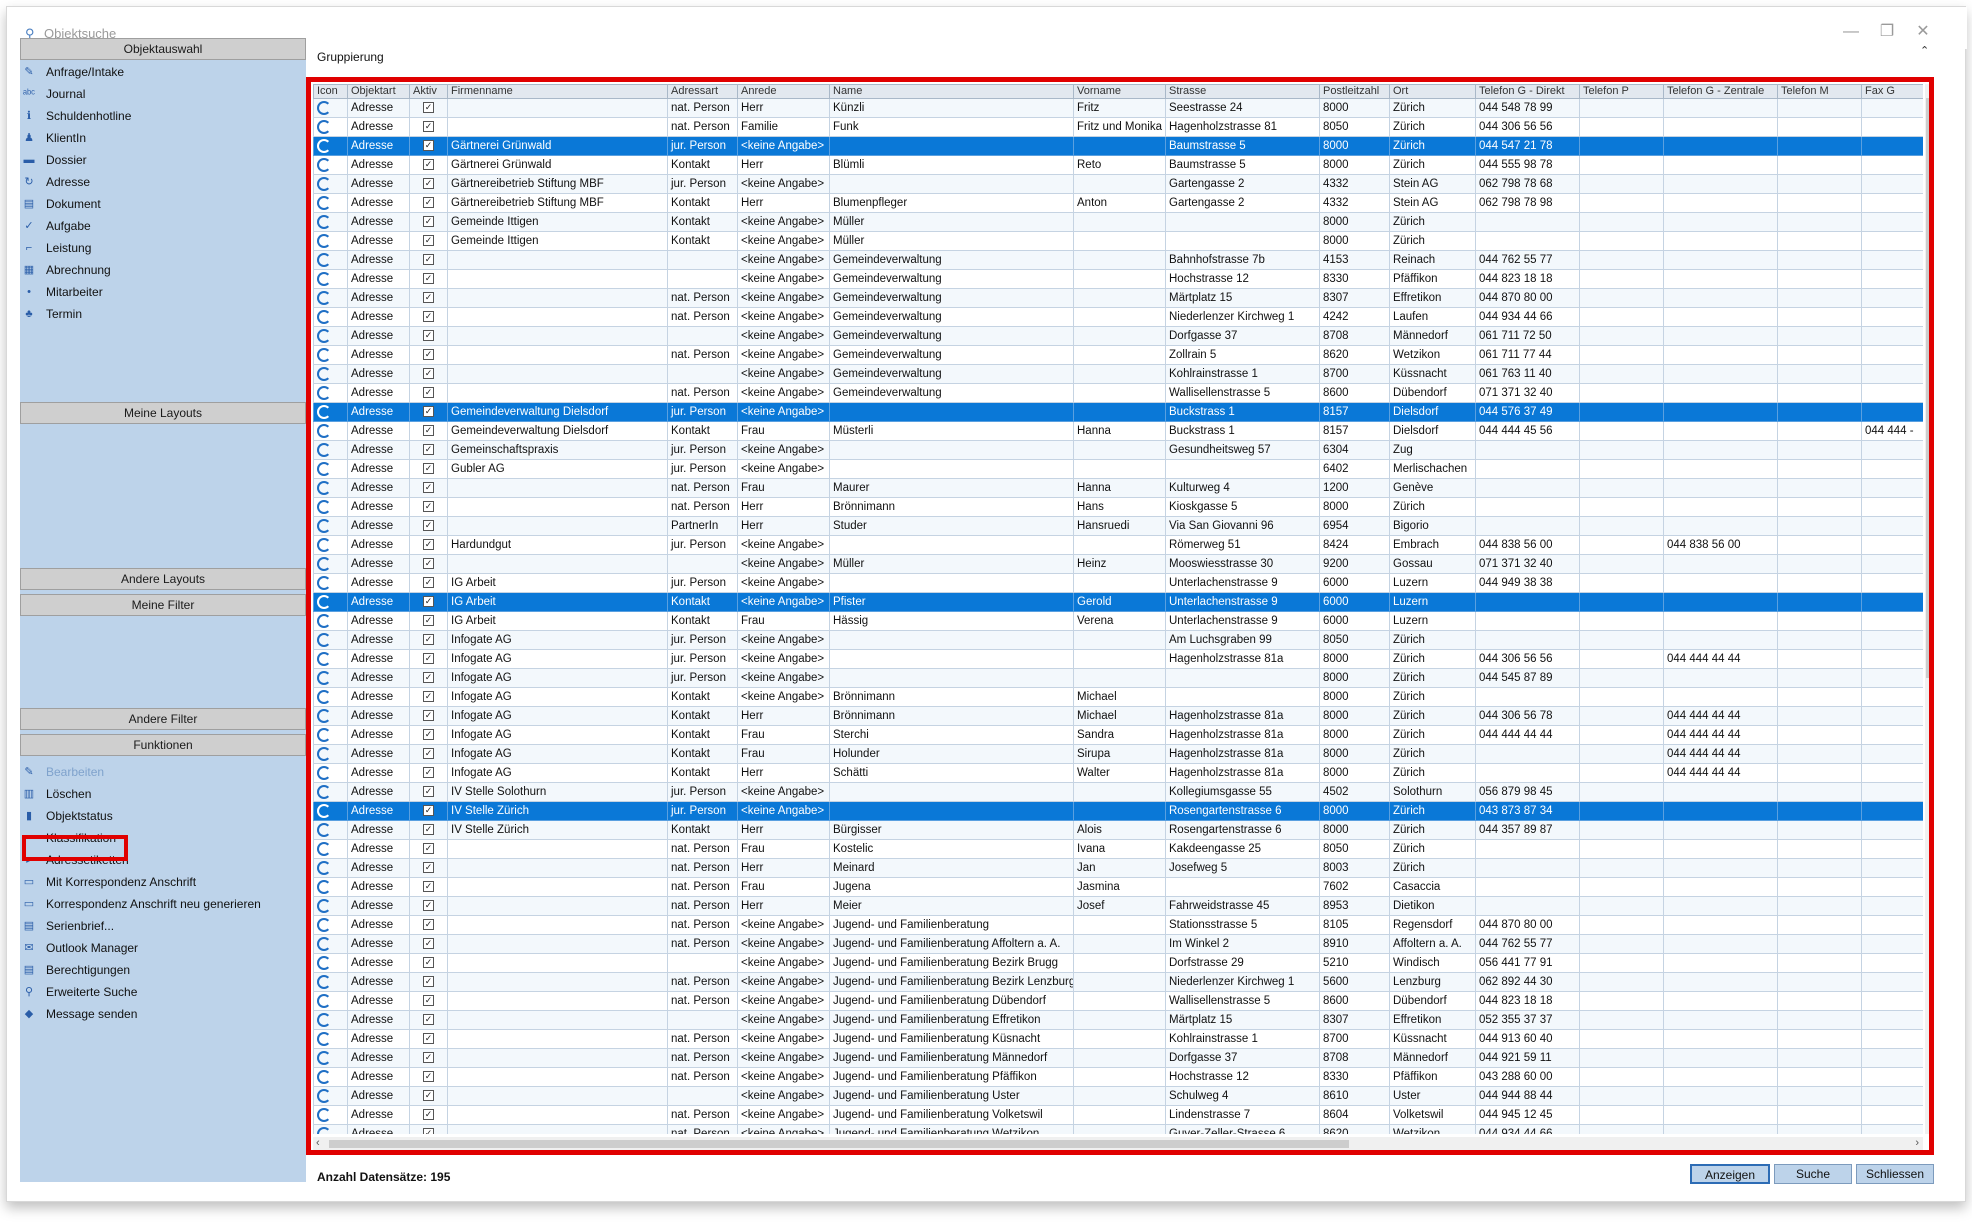 This screenshot has width=1972, height=1229. What do you see at coordinates (163, 745) in the screenshot?
I see `header-funktionen: Funktionen` at bounding box center [163, 745].